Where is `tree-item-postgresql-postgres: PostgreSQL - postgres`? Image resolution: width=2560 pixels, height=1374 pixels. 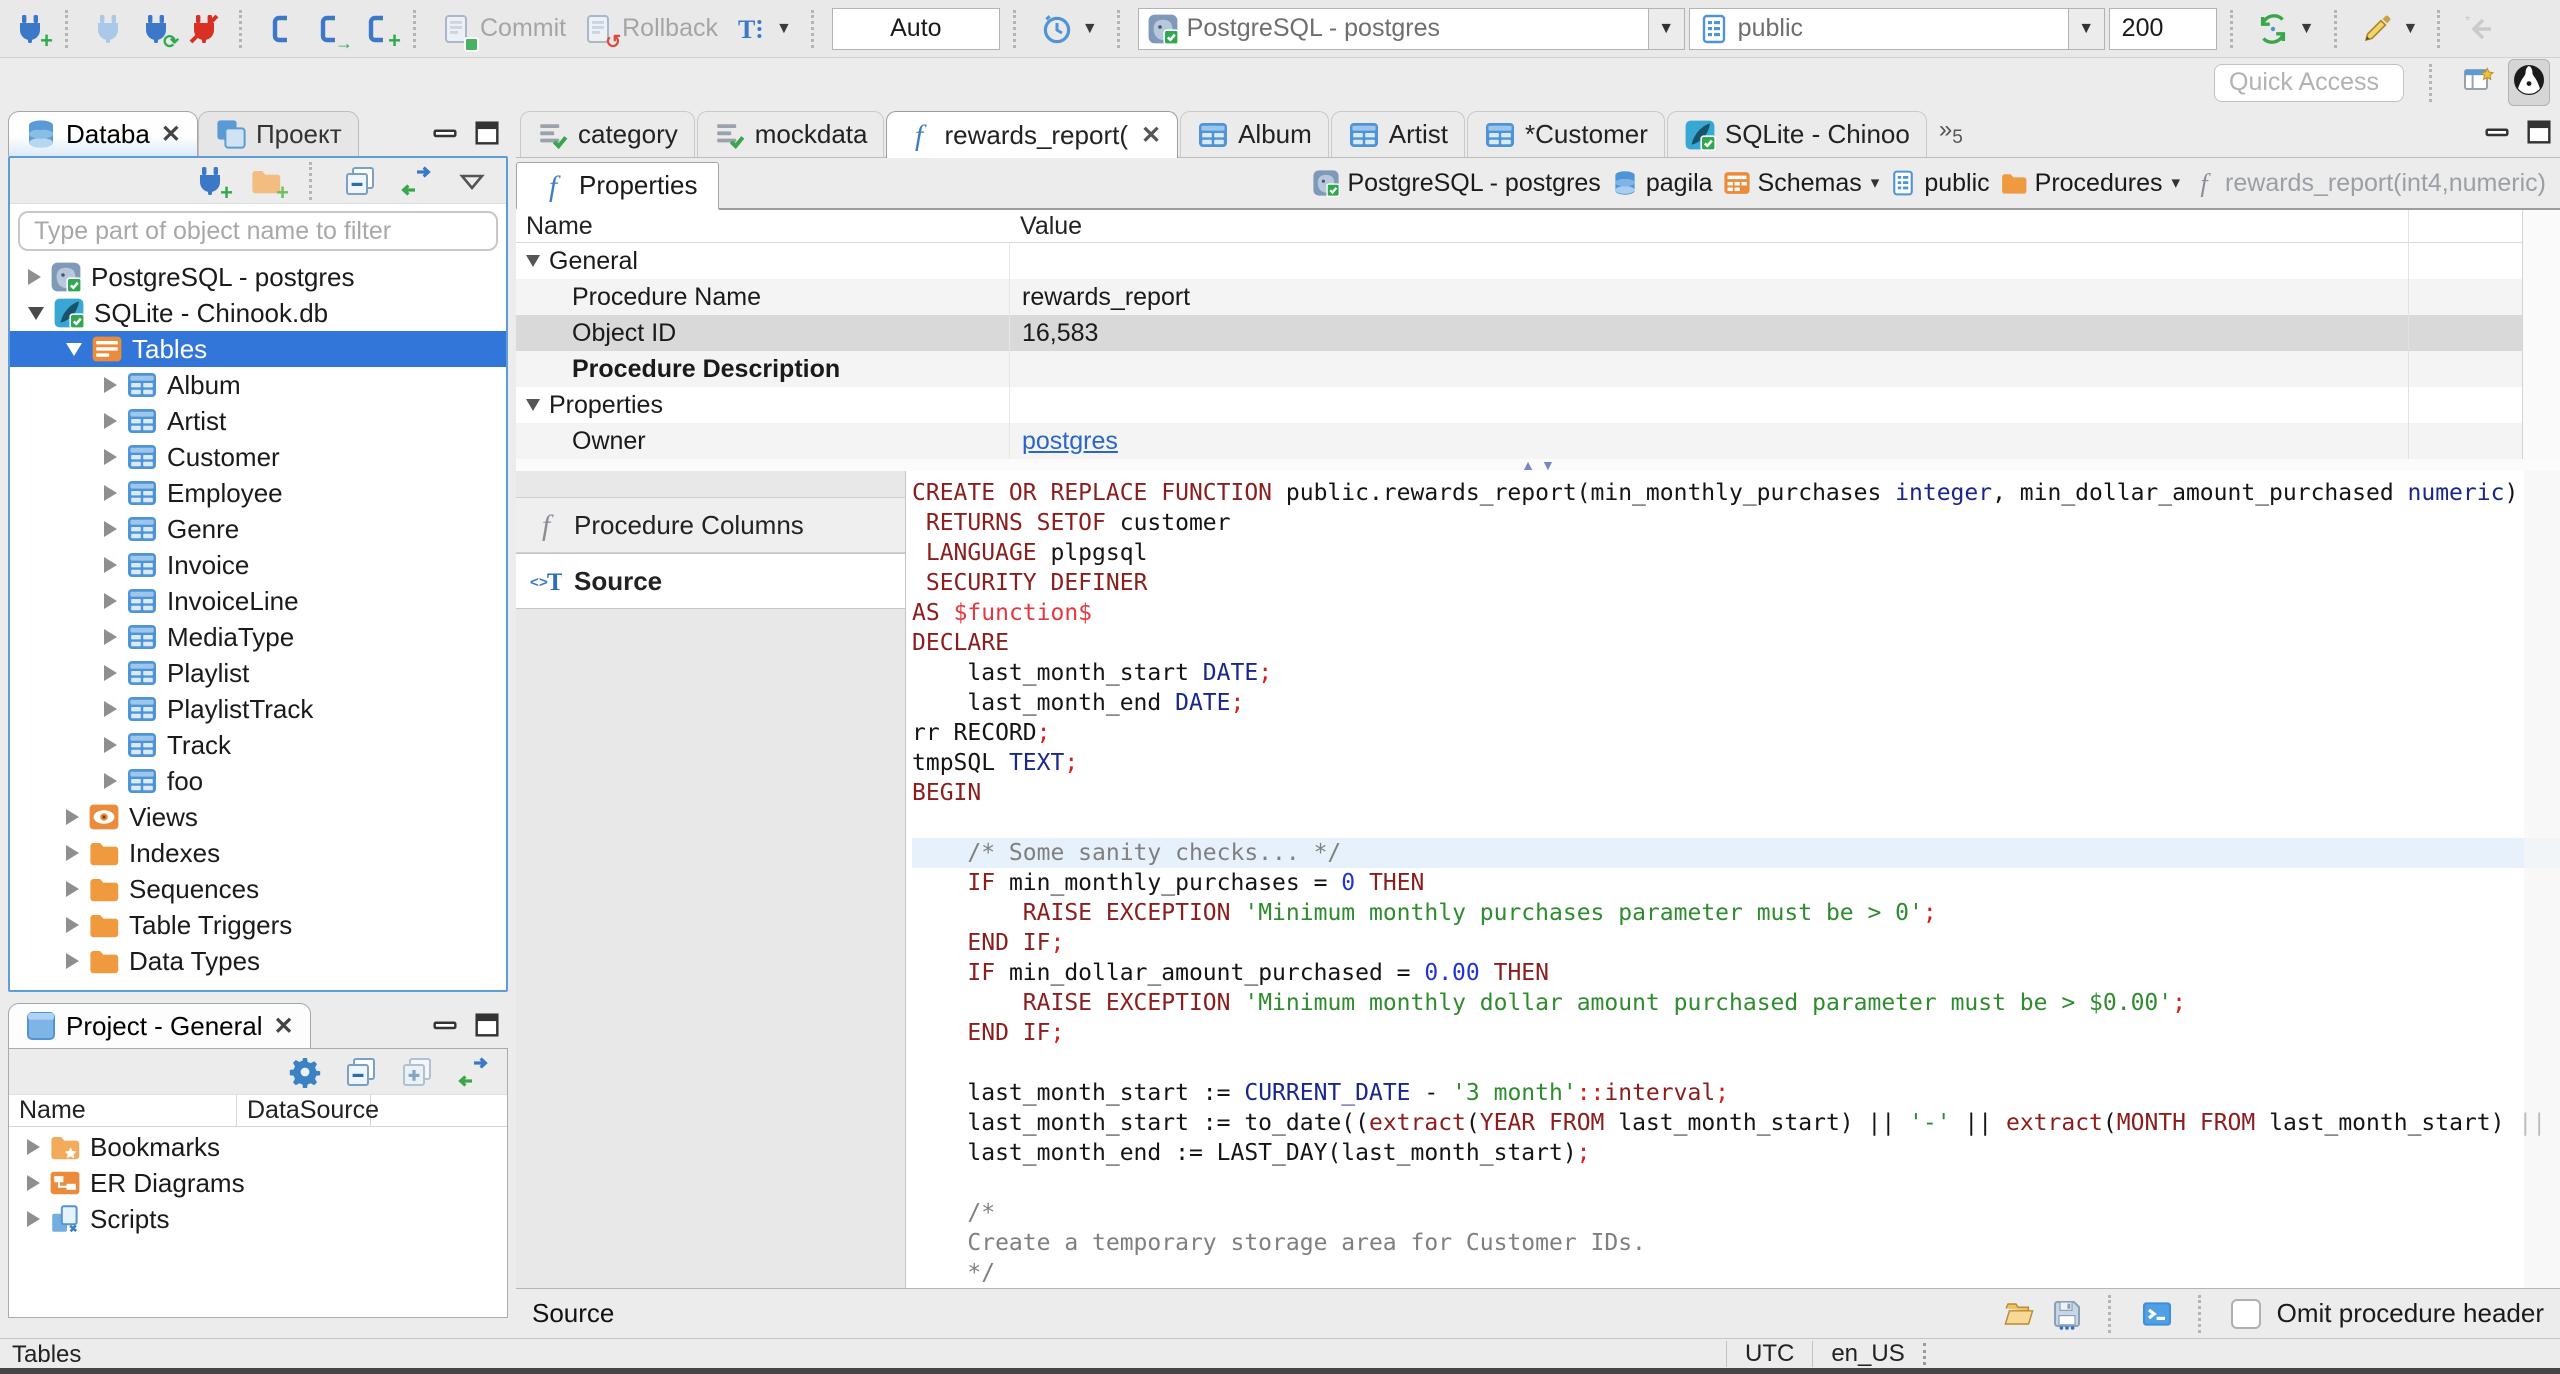 tree-item-postgresql-postgres: PostgreSQL - postgres is located at coordinates (258, 277).